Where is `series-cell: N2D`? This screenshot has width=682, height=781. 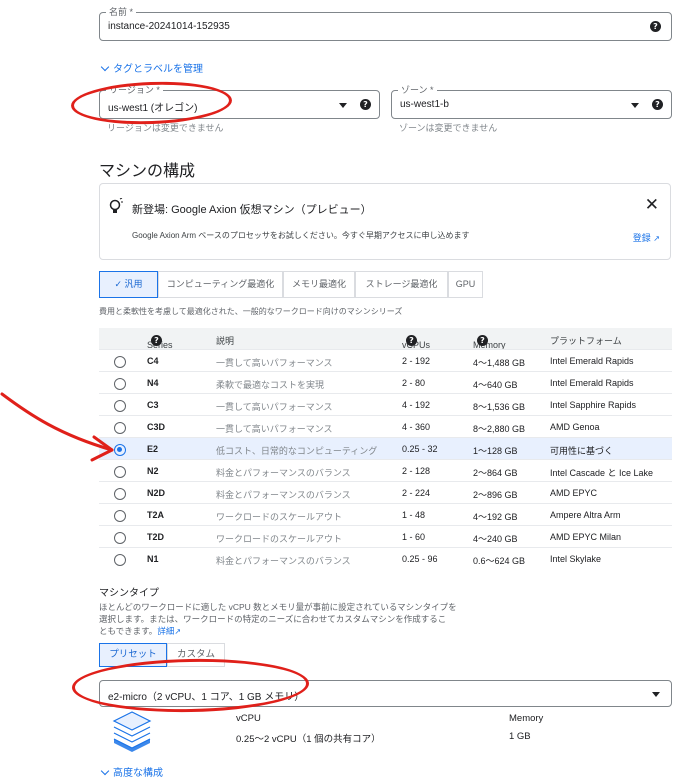 series-cell: N2D is located at coordinates (156, 493).